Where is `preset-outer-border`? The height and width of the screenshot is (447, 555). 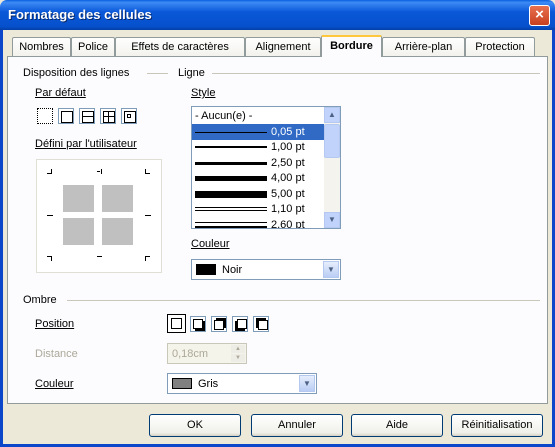 preset-outer-border is located at coordinates (66, 116).